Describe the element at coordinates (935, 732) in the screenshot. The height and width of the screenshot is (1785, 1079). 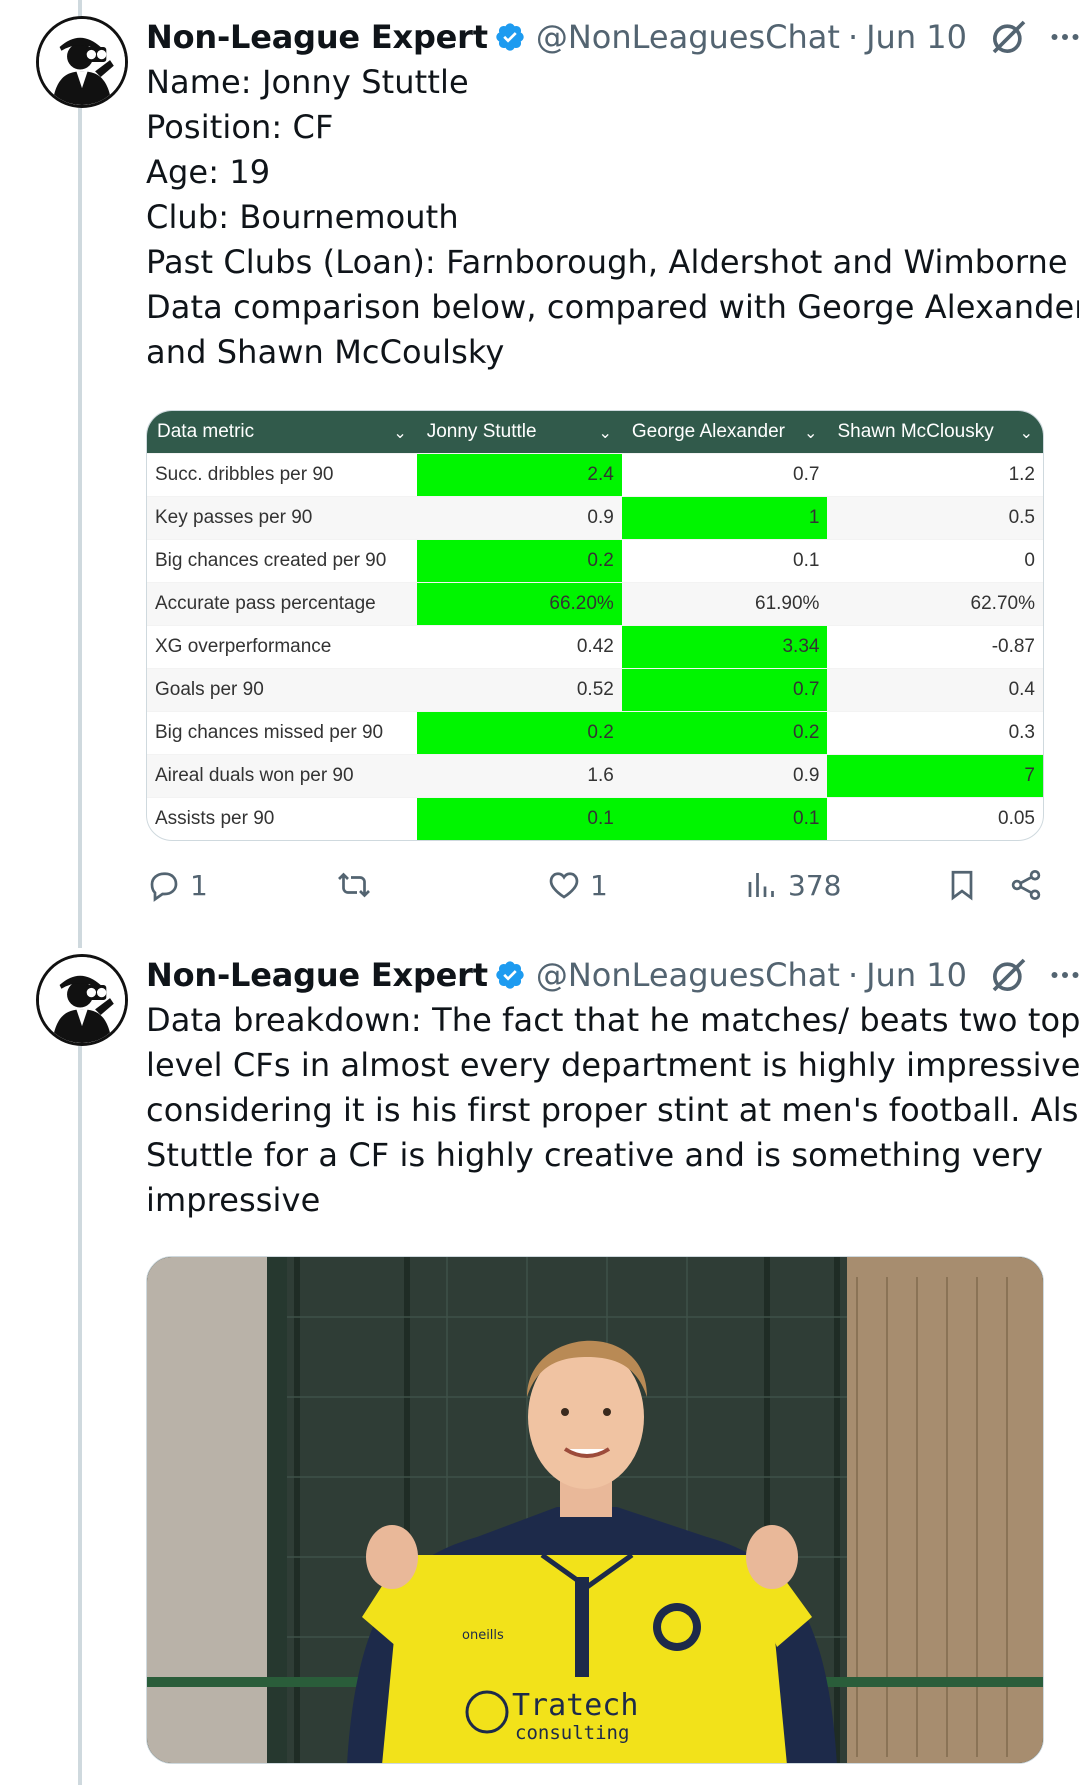
I see `value-cell: 0.3` at that location.